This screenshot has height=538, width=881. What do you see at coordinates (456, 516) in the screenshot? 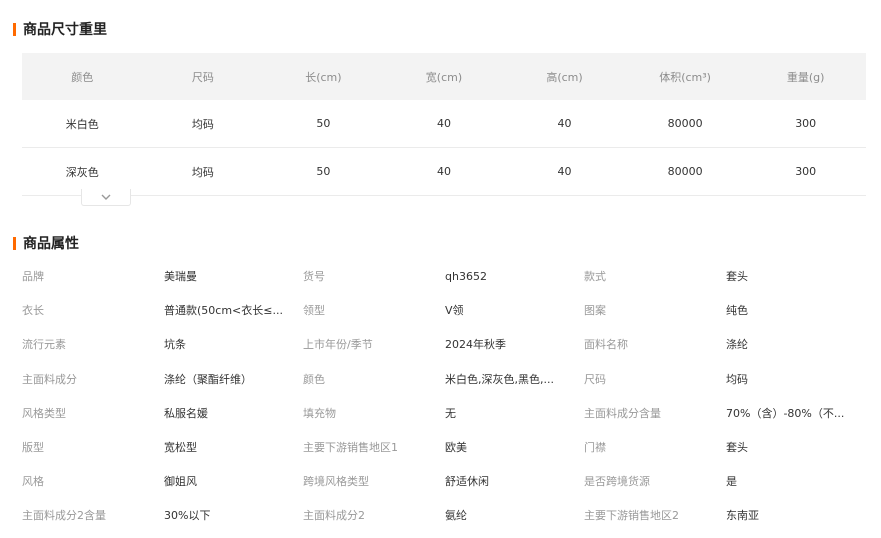
I see `attr-value: 氨纶` at bounding box center [456, 516].